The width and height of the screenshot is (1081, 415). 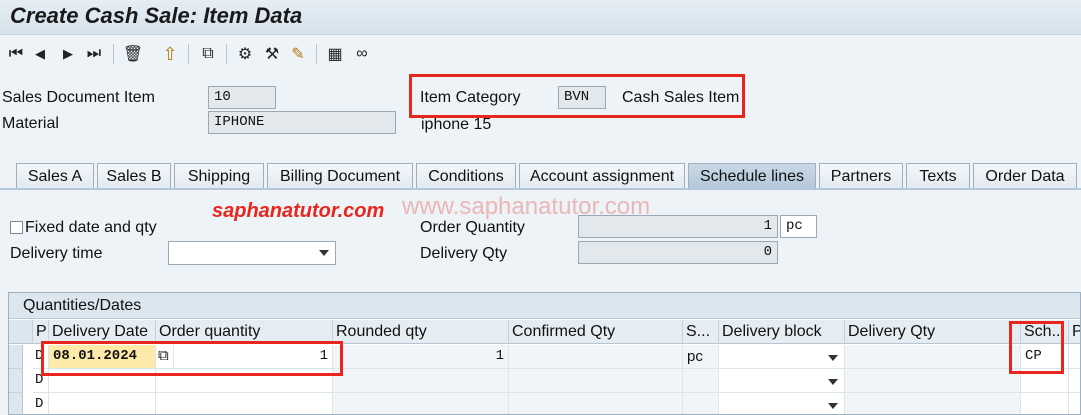 What do you see at coordinates (252, 253) in the screenshot?
I see `delivery-time-dropdown` at bounding box center [252, 253].